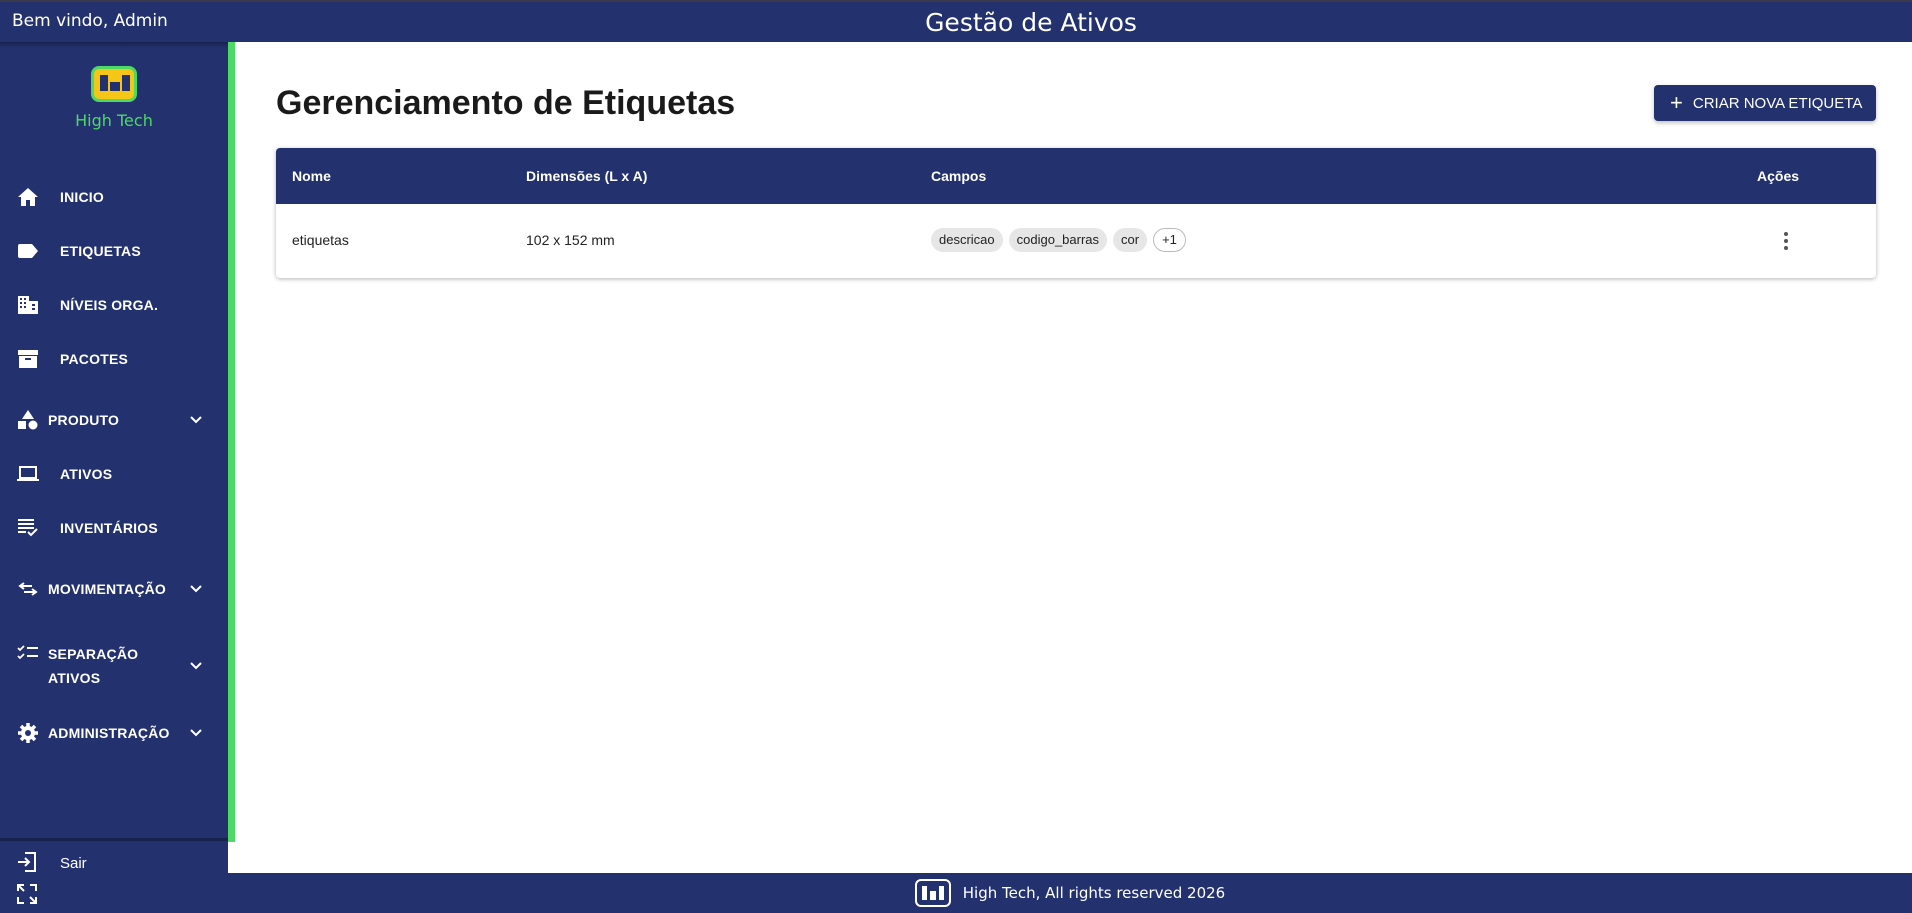 The width and height of the screenshot is (1912, 913). I want to click on sidebar-item-niveis-orga: NÍVEIS ORGA., so click(114, 305).